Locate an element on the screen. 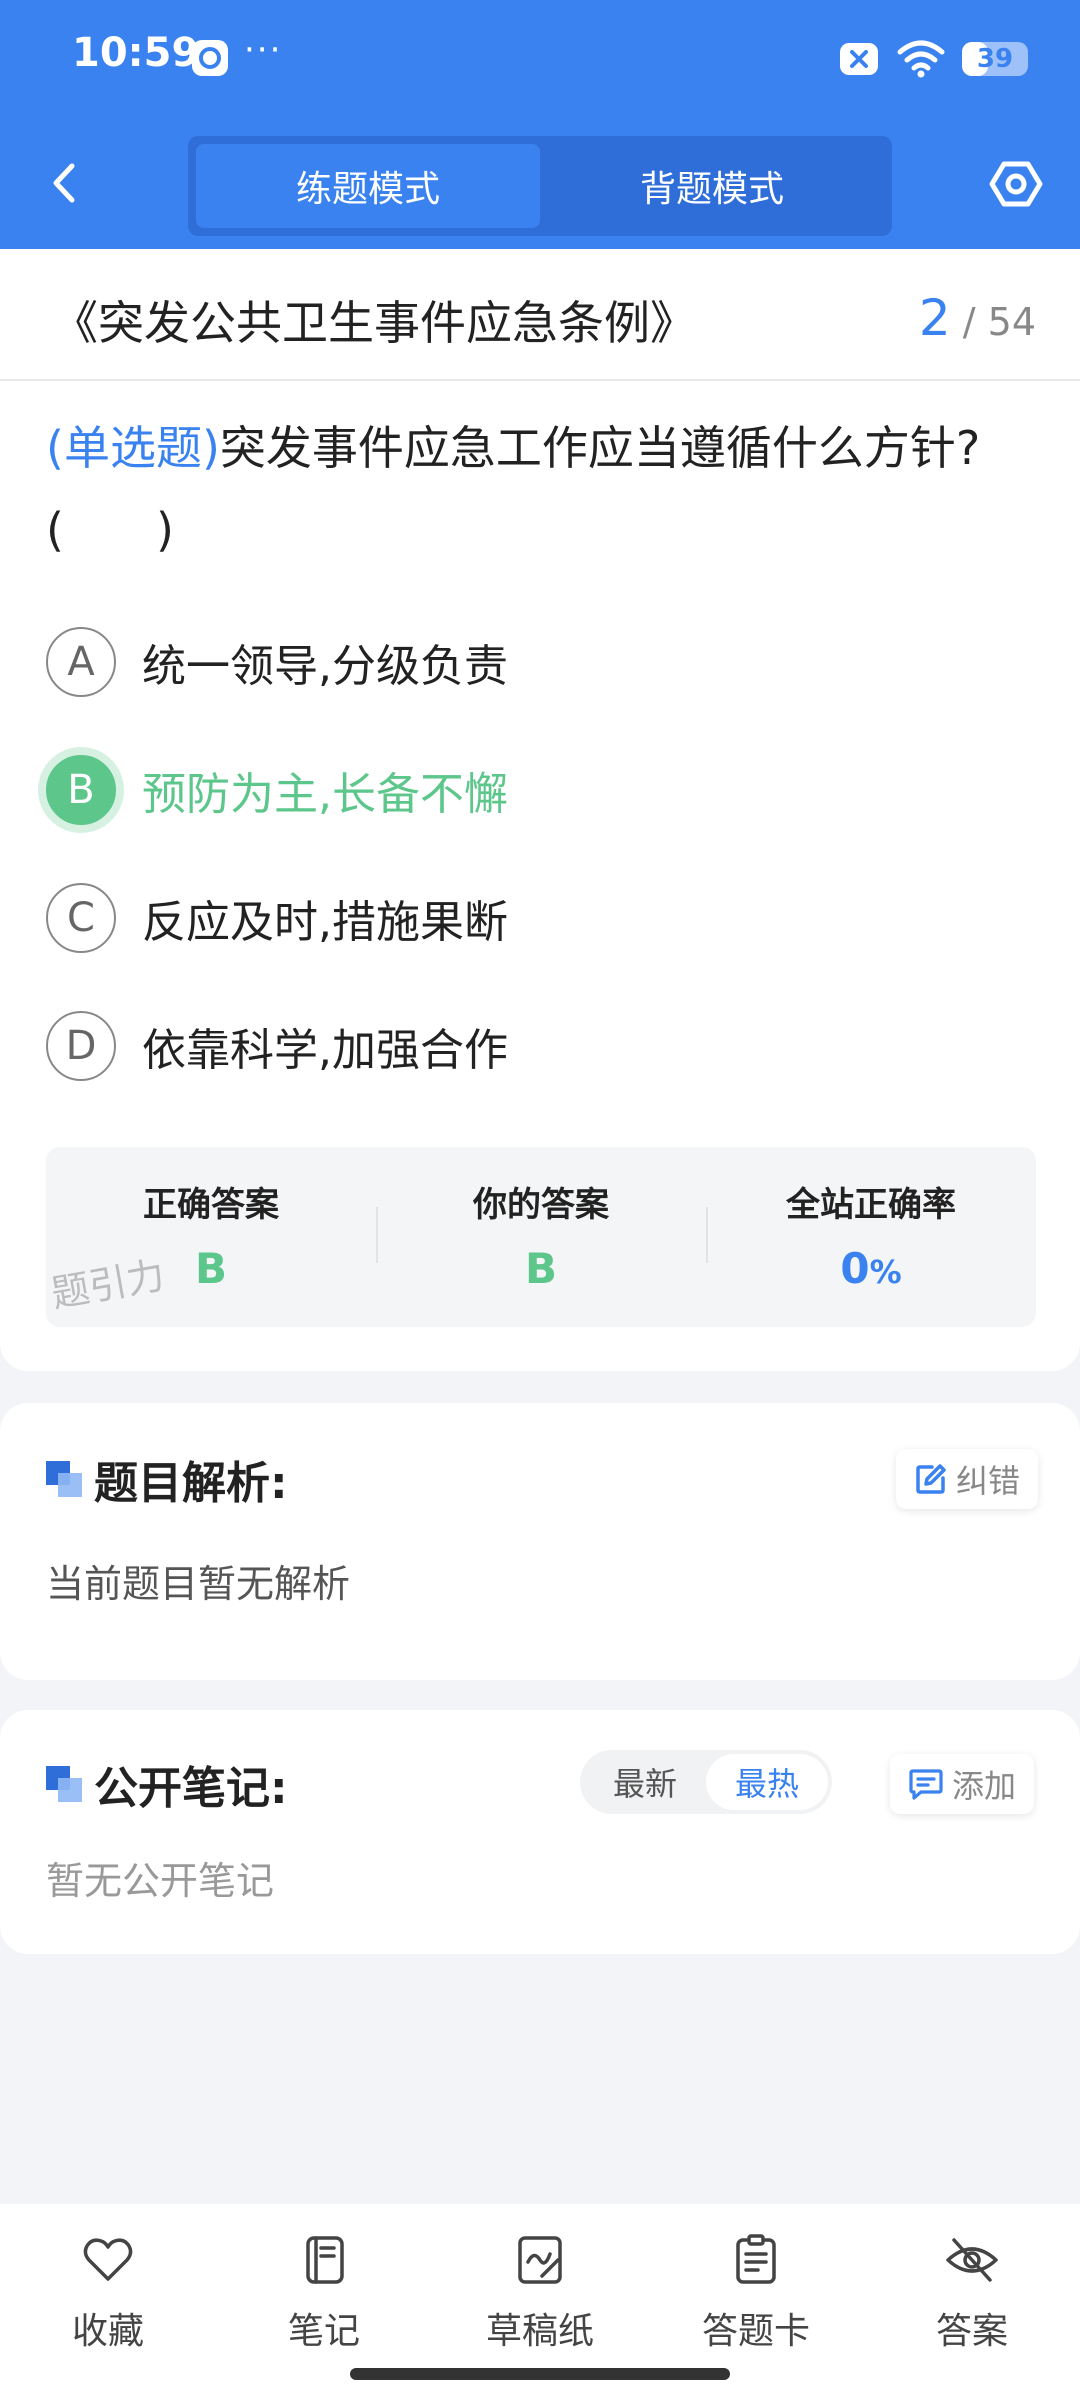 This screenshot has height=2400, width=1080. show-answer-button: 答案 is located at coordinates (972, 2302).